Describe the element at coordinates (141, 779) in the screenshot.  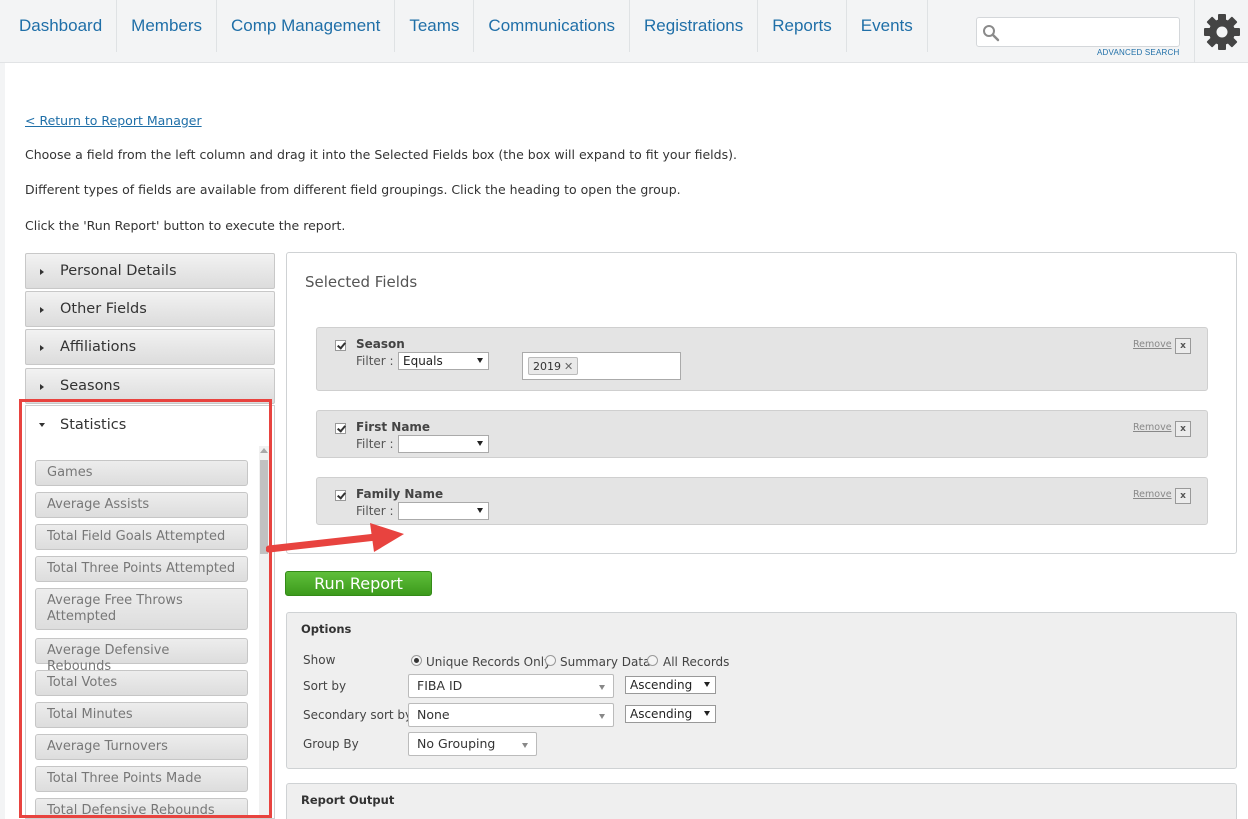
I see `field-total-three-points-made: Total Three Points Made` at that location.